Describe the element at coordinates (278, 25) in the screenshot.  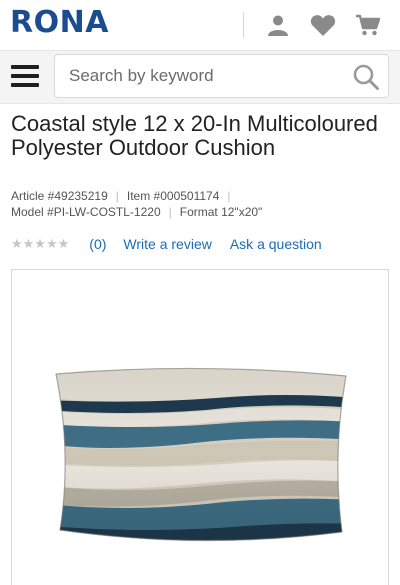
I see `account-icon` at that location.